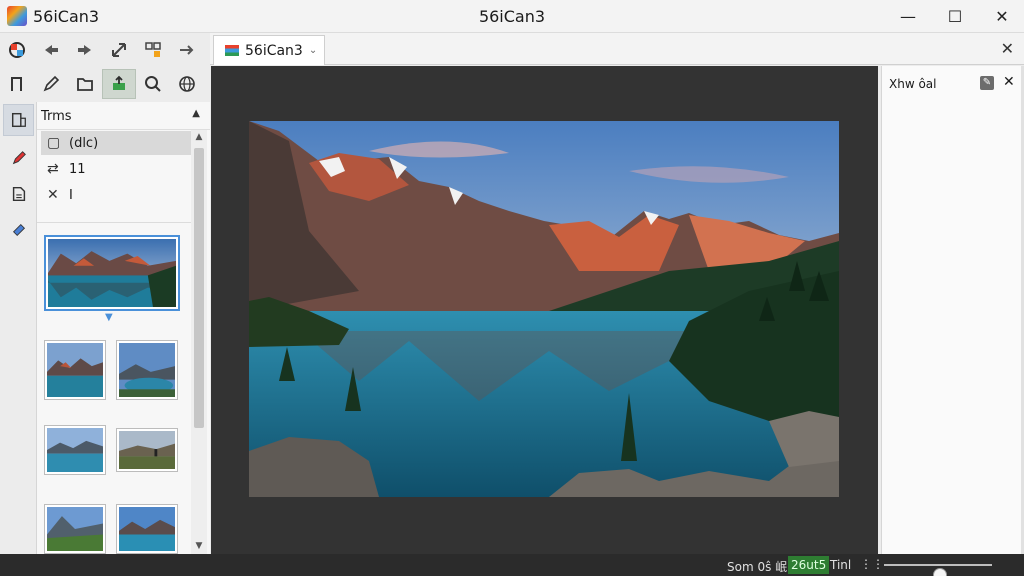  Describe the element at coordinates (913, 84) in the screenshot. I see `right-panel-title: Xhw ôal` at that location.